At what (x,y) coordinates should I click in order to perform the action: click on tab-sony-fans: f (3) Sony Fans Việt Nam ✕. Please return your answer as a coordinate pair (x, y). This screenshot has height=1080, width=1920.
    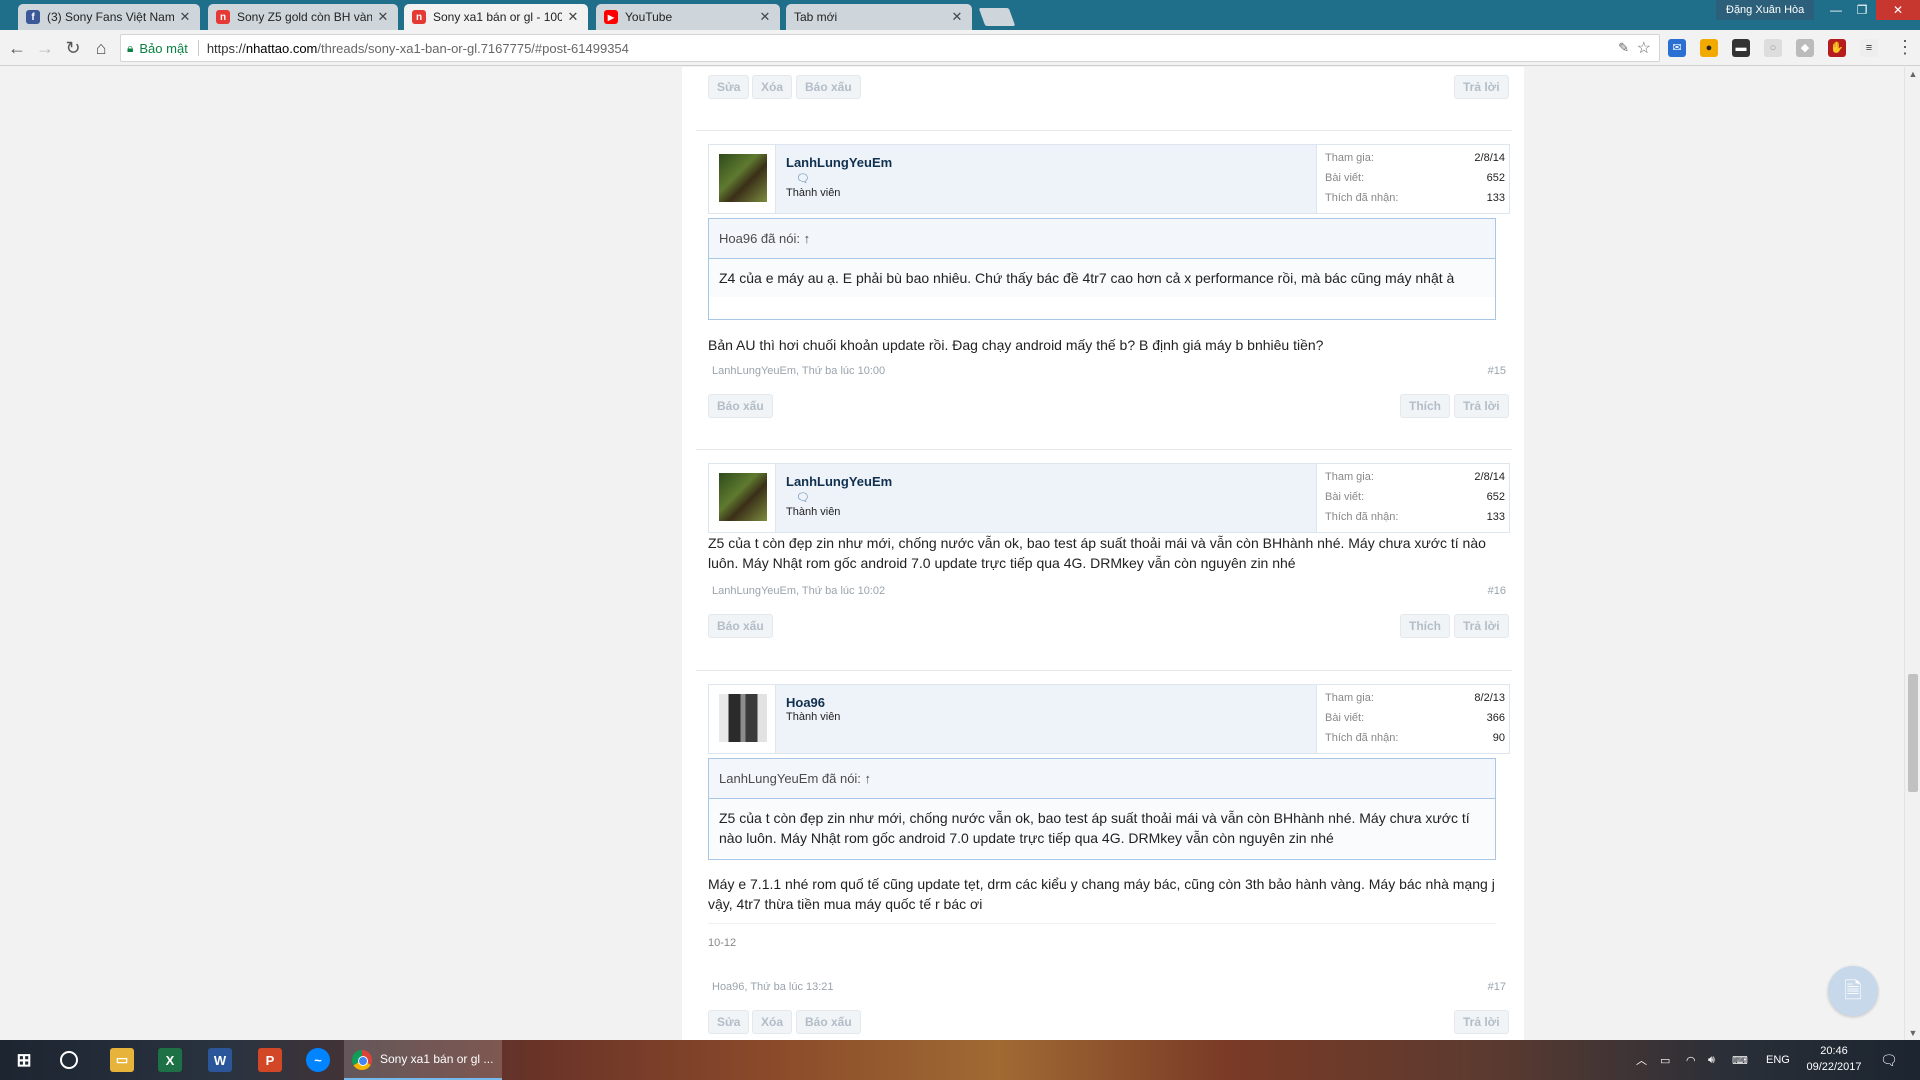
    Looking at the image, I should click on (109, 17).